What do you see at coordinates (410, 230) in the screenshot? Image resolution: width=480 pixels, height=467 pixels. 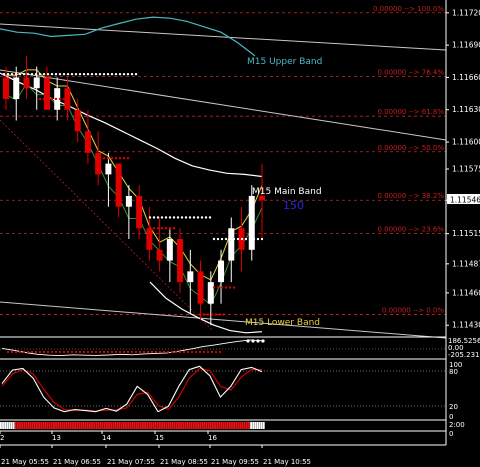 I see `fib-level-label: 0.00000 --> 23.6%` at bounding box center [410, 230].